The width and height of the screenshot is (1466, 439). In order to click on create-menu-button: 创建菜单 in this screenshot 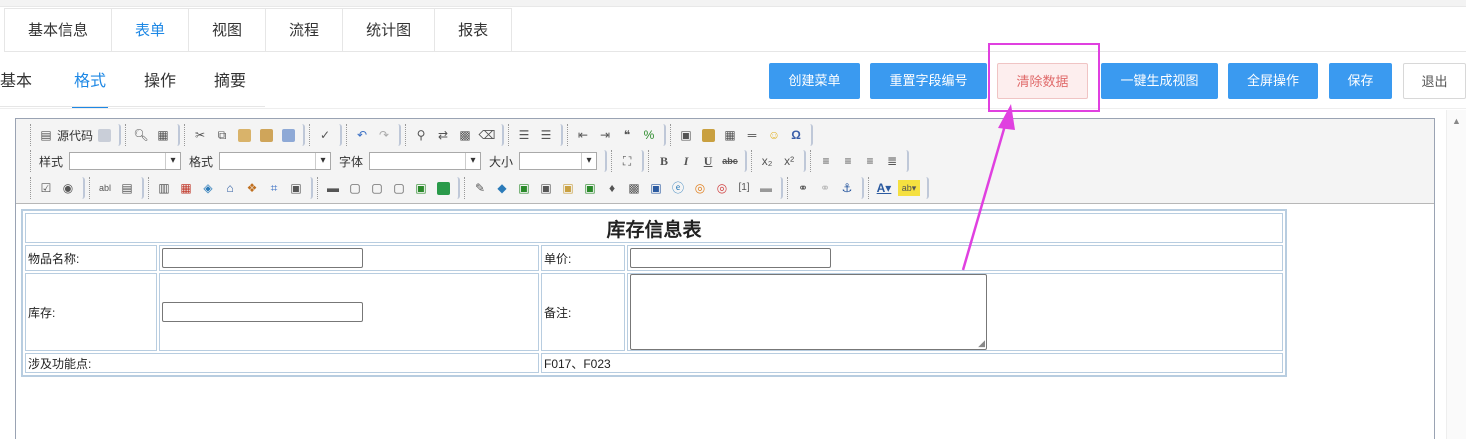, I will do `click(814, 81)`.